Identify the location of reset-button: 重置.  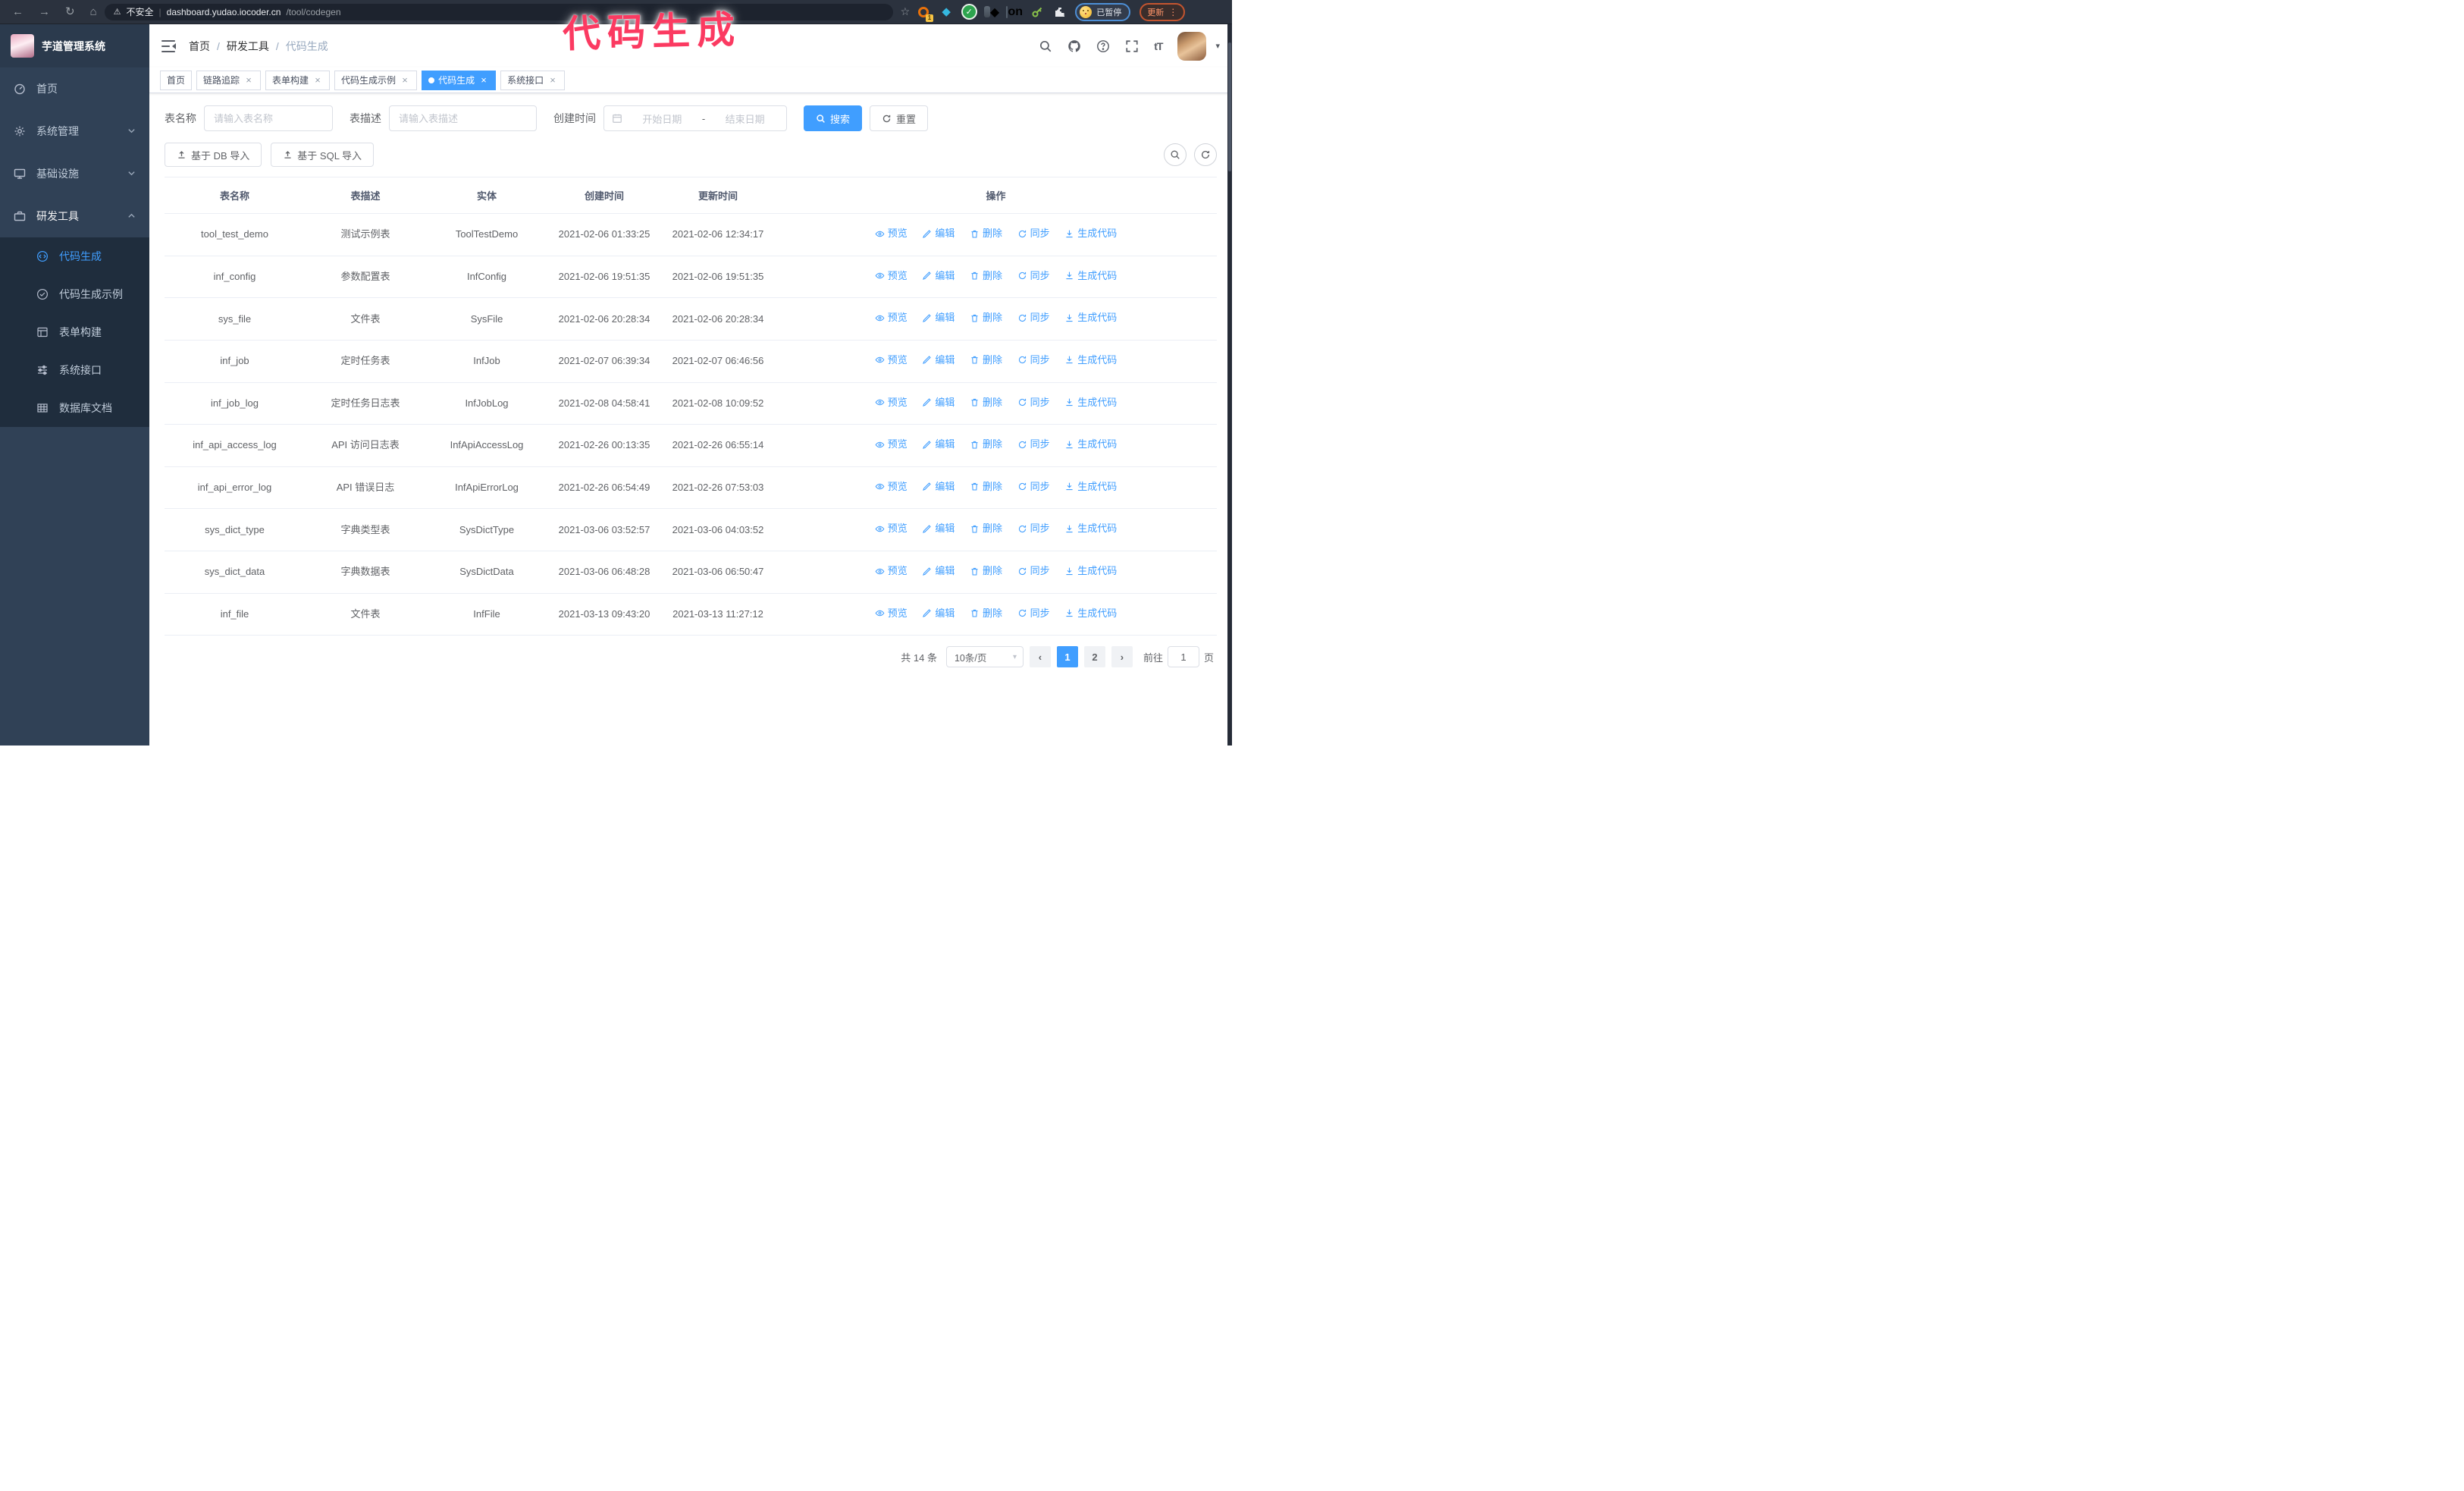
(900, 118).